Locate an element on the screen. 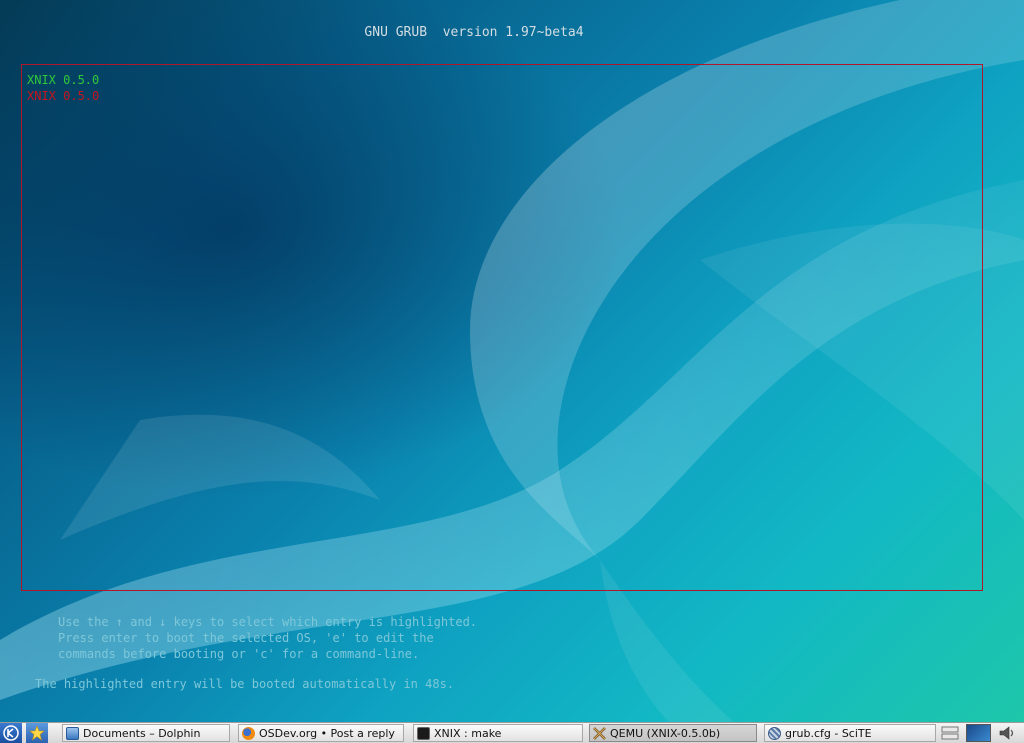 This screenshot has height=743, width=1024. task-label: grub.cfg - SciTE is located at coordinates (828, 733).